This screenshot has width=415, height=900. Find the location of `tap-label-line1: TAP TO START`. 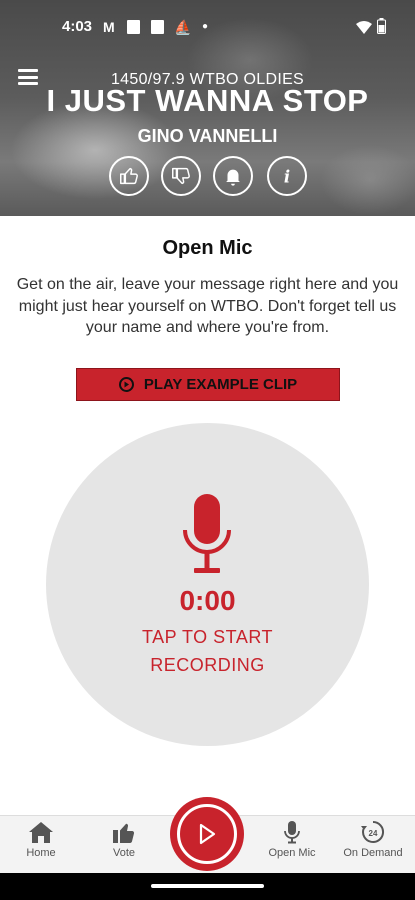

tap-label-line1: TAP TO START is located at coordinates (207, 637).